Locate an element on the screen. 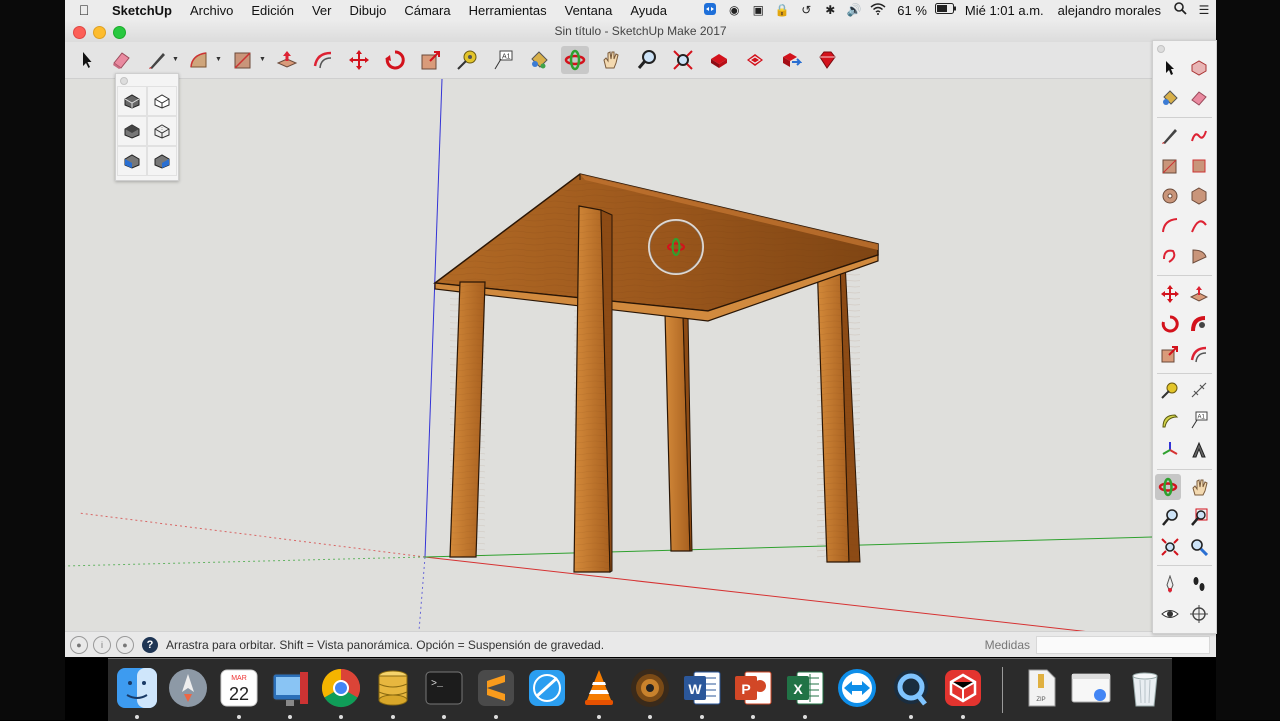  view-shaded-icon is located at coordinates (162, 161).